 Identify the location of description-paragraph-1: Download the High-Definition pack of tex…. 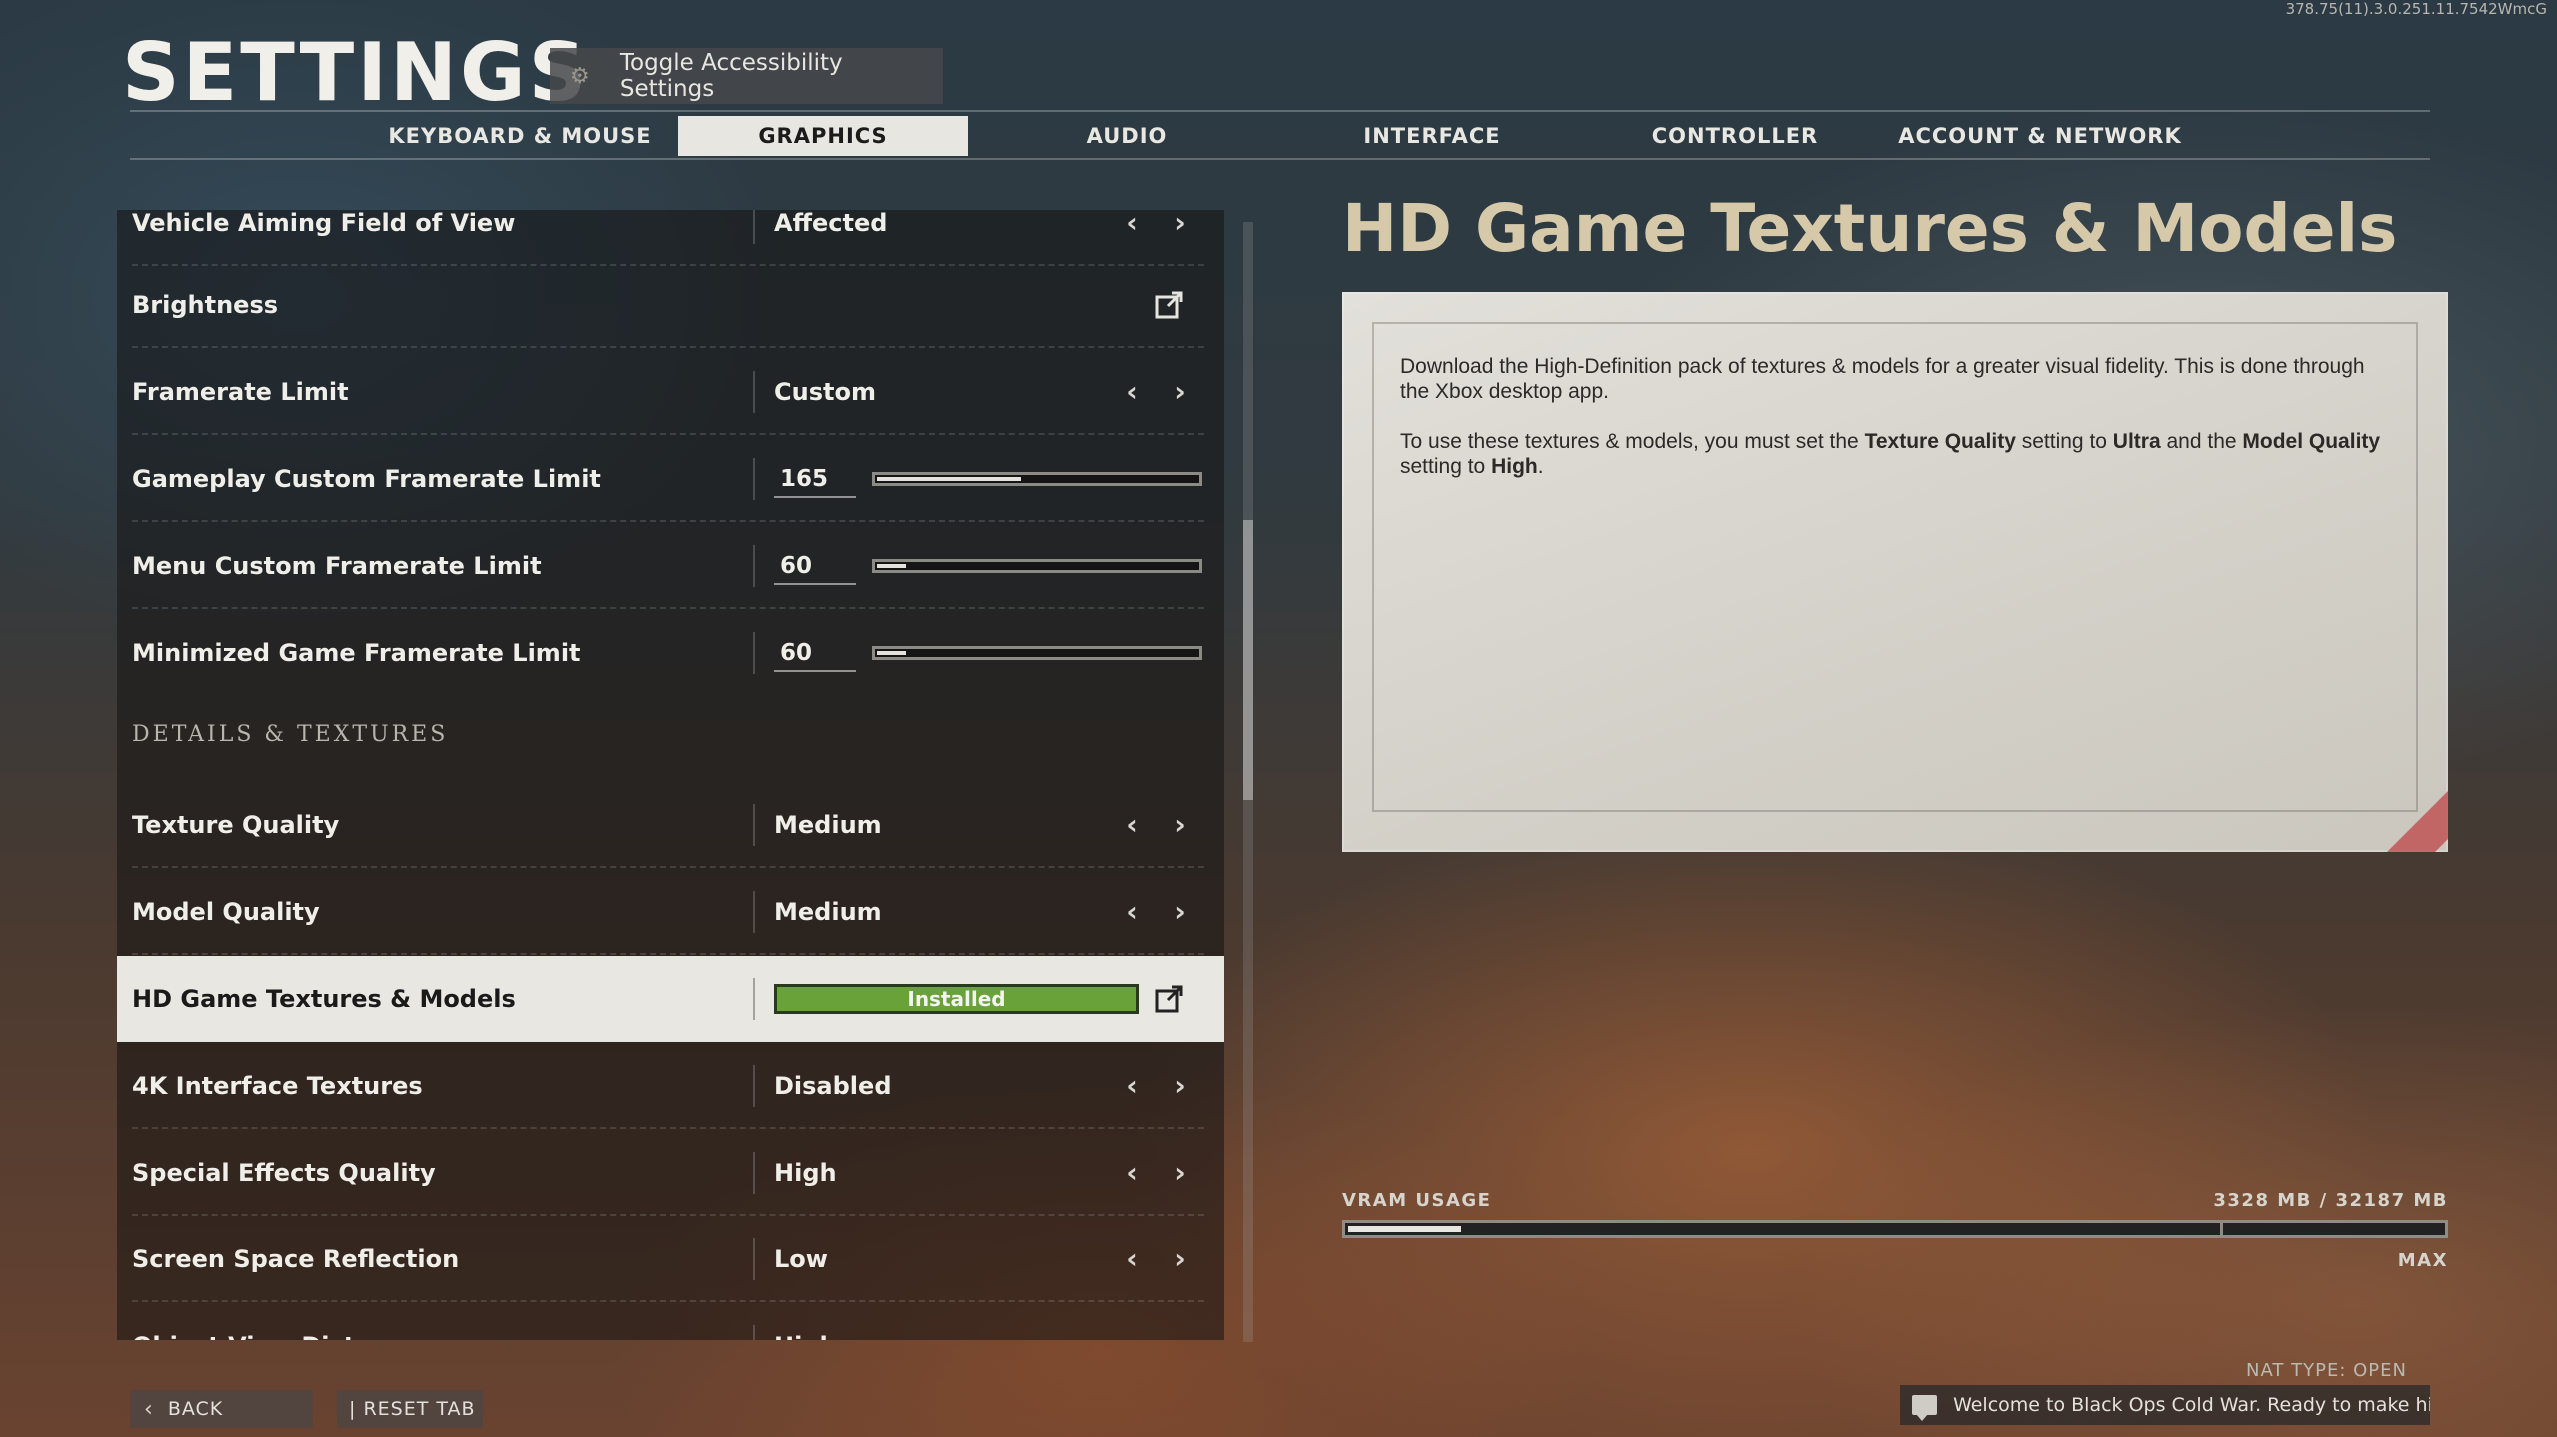
(1882, 379).